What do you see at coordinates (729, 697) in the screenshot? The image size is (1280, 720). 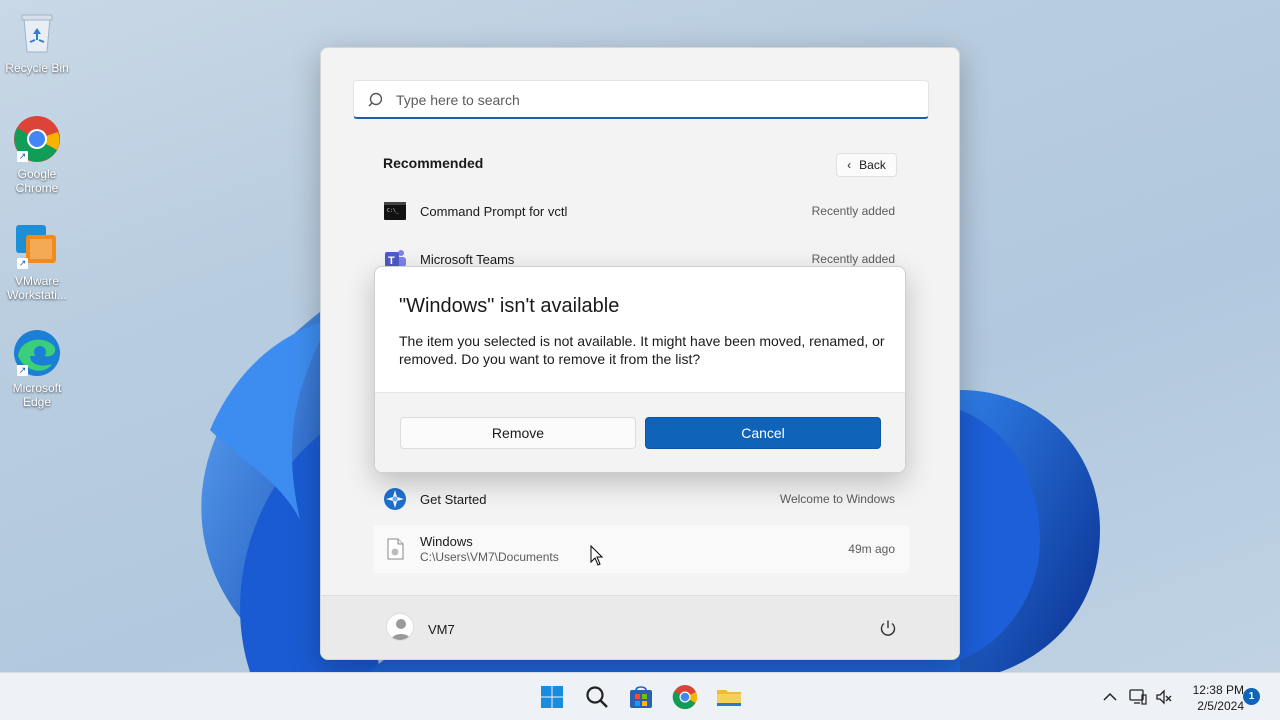 I see `file-explorer-icon` at bounding box center [729, 697].